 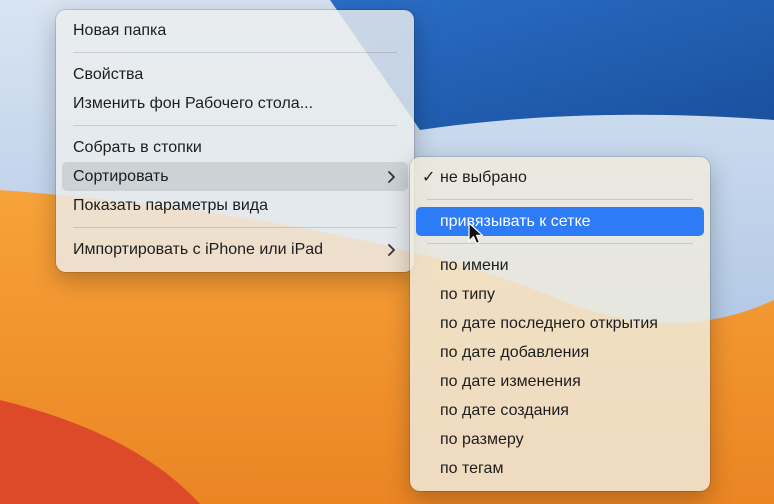 What do you see at coordinates (515, 221) in the screenshot?
I see `submenu-item-label: привязывать к сетке` at bounding box center [515, 221].